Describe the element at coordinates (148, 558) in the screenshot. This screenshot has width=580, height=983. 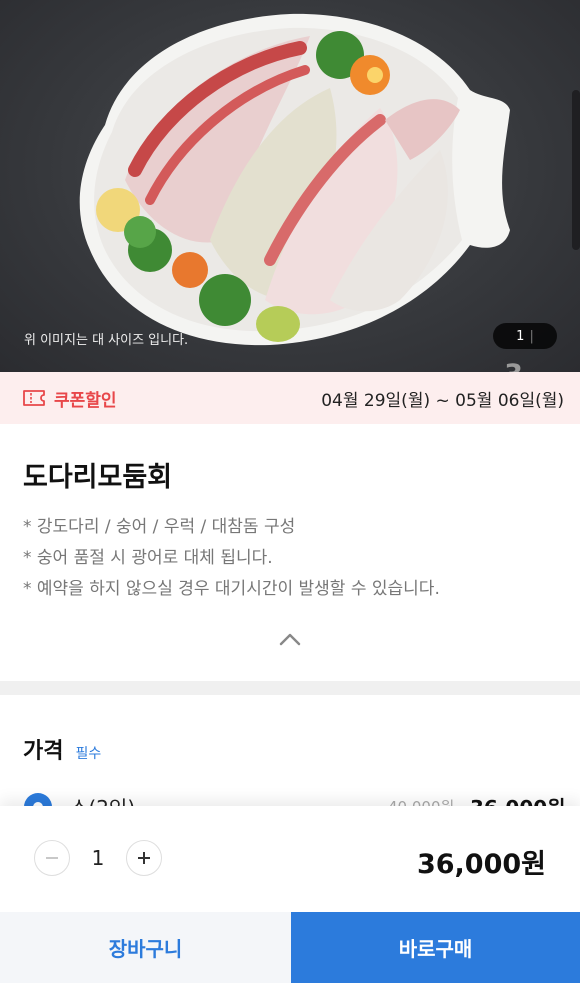
I see `product-note: * 숭어 품절 시 광어로 대체 됩니다.` at that location.